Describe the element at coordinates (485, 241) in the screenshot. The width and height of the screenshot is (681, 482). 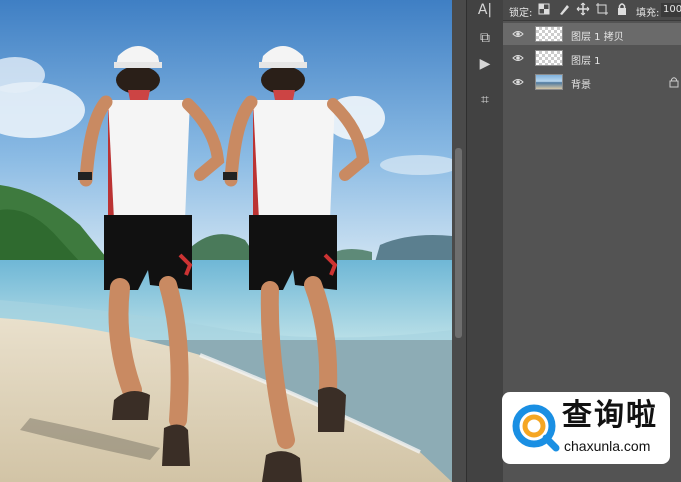
I see `panel-tool-strip: A| ⧉ ▶ ⌗` at that location.